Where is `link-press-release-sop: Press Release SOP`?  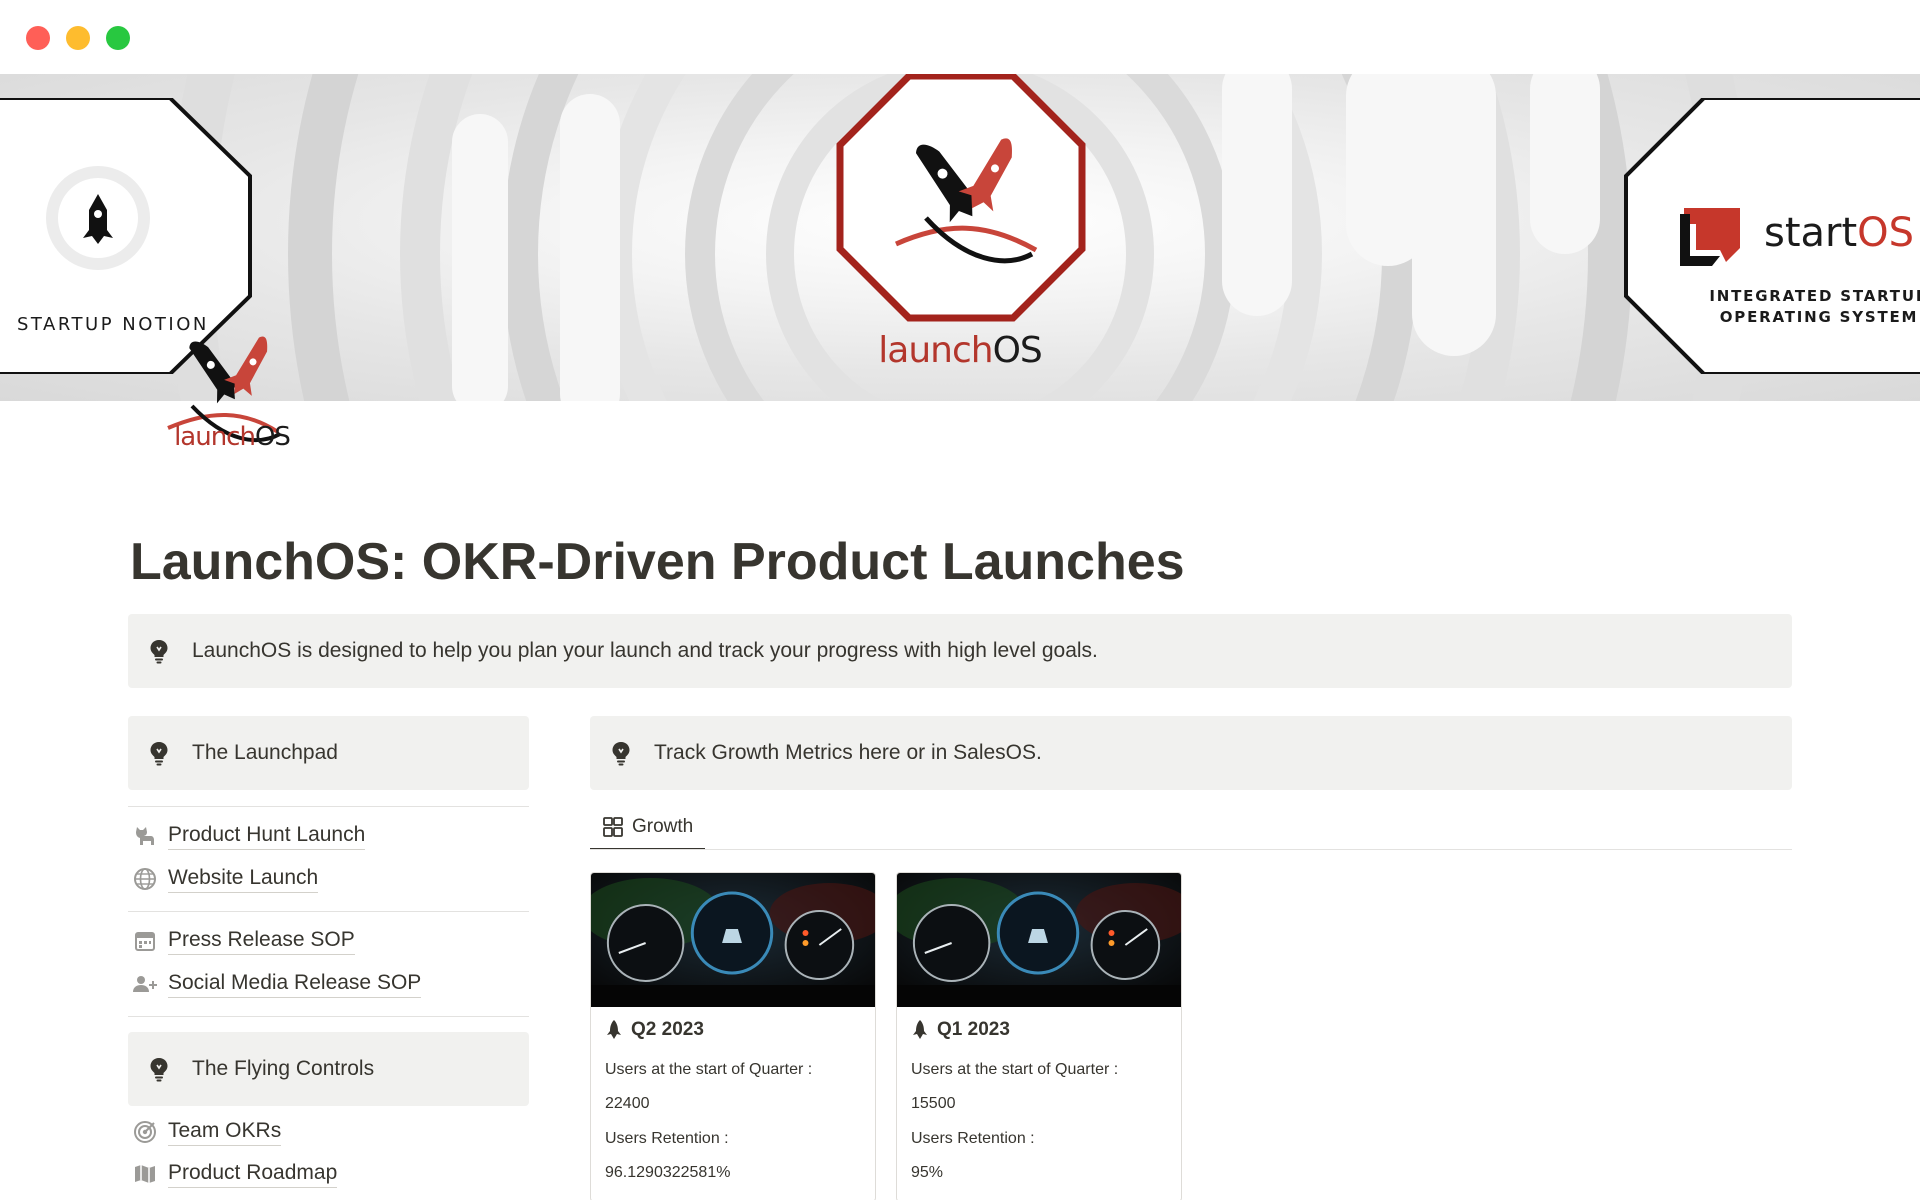 link-press-release-sop: Press Release SOP is located at coordinates (243, 941).